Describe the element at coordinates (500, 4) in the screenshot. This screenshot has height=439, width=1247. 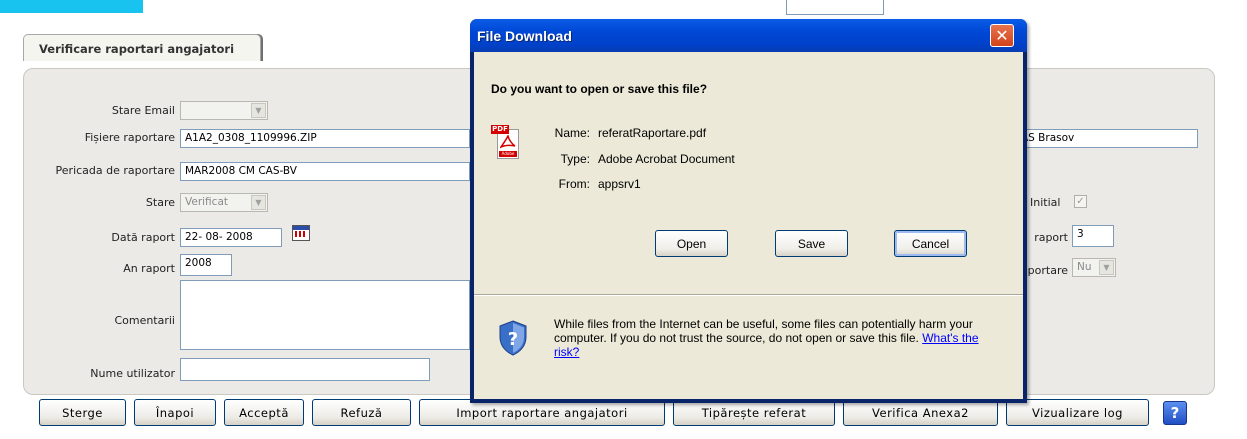
I see `top-text-fragment` at that location.